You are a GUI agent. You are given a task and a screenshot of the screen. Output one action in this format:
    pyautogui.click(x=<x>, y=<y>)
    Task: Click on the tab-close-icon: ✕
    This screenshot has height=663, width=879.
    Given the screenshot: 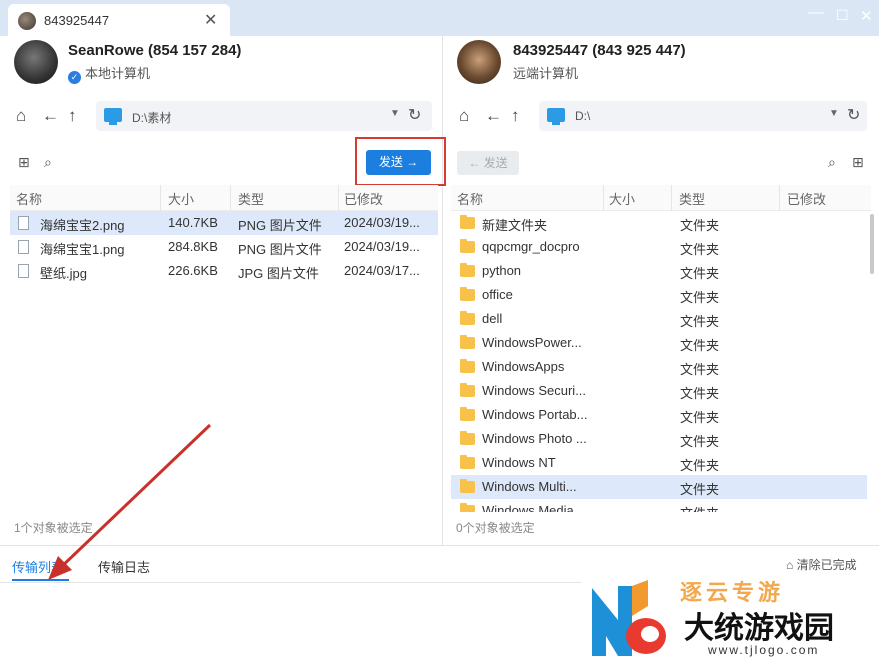 What is the action you would take?
    pyautogui.click(x=210, y=20)
    